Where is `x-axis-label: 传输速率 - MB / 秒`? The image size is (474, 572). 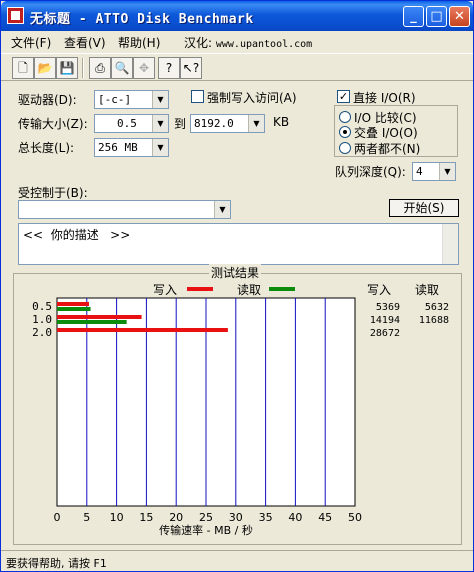 x-axis-label: 传输速率 - MB / 秒 is located at coordinates (206, 530).